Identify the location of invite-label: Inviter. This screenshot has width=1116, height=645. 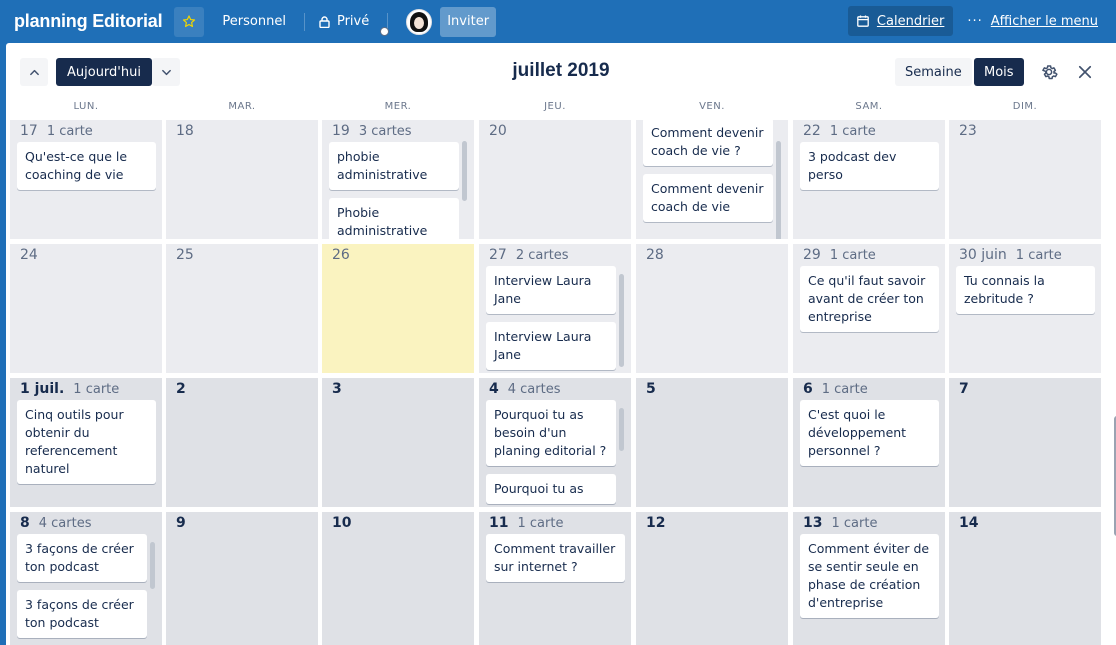
(468, 21).